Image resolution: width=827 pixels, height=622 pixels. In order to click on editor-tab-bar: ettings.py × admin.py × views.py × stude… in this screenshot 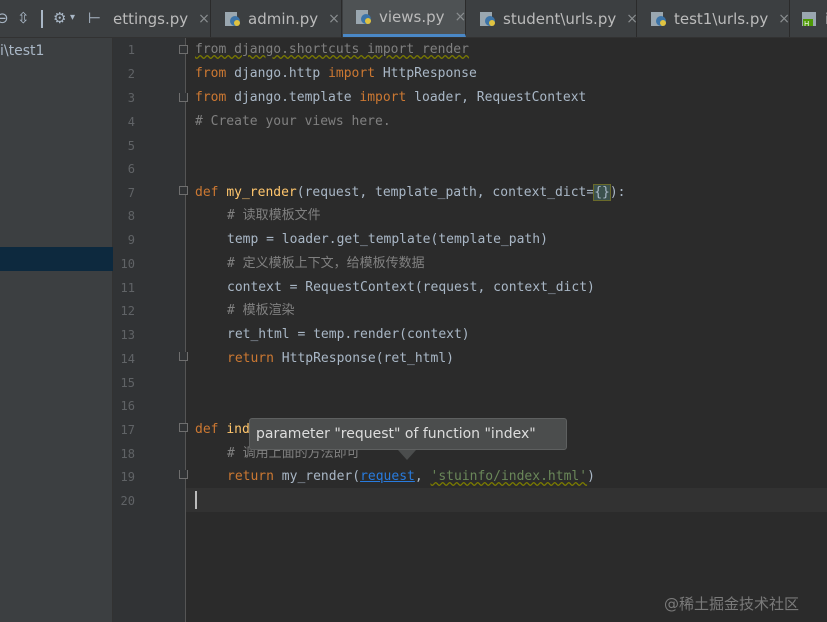, I will do `click(470, 19)`.